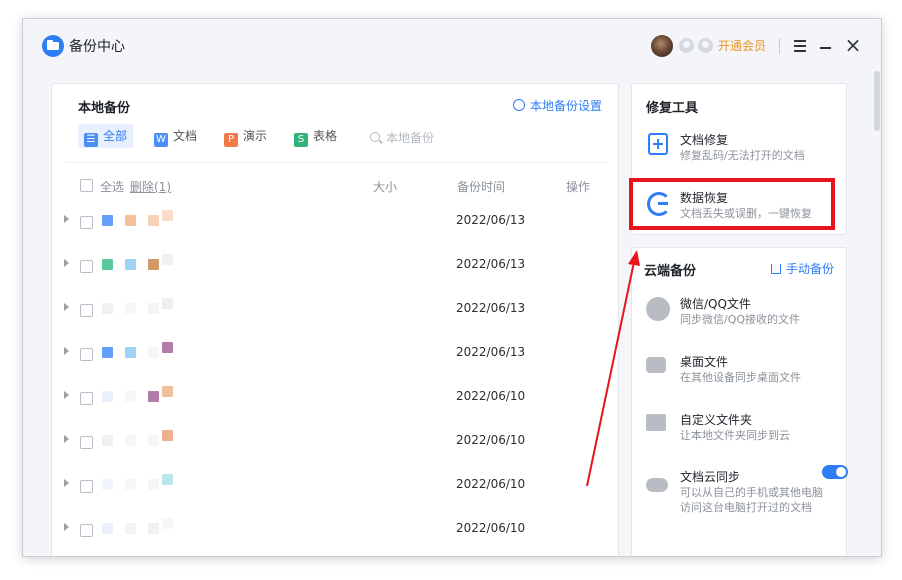 The height and width of the screenshot is (580, 902). What do you see at coordinates (150, 186) in the screenshot?
I see `delete-button: 删除(1)` at bounding box center [150, 186].